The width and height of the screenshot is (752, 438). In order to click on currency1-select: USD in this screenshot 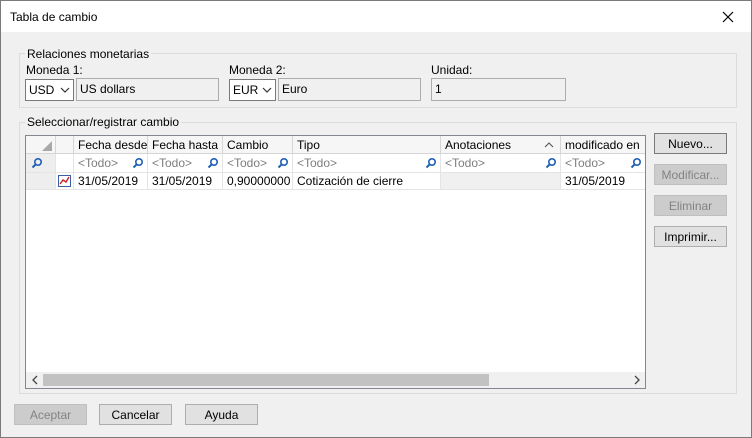, I will do `click(49, 90)`.